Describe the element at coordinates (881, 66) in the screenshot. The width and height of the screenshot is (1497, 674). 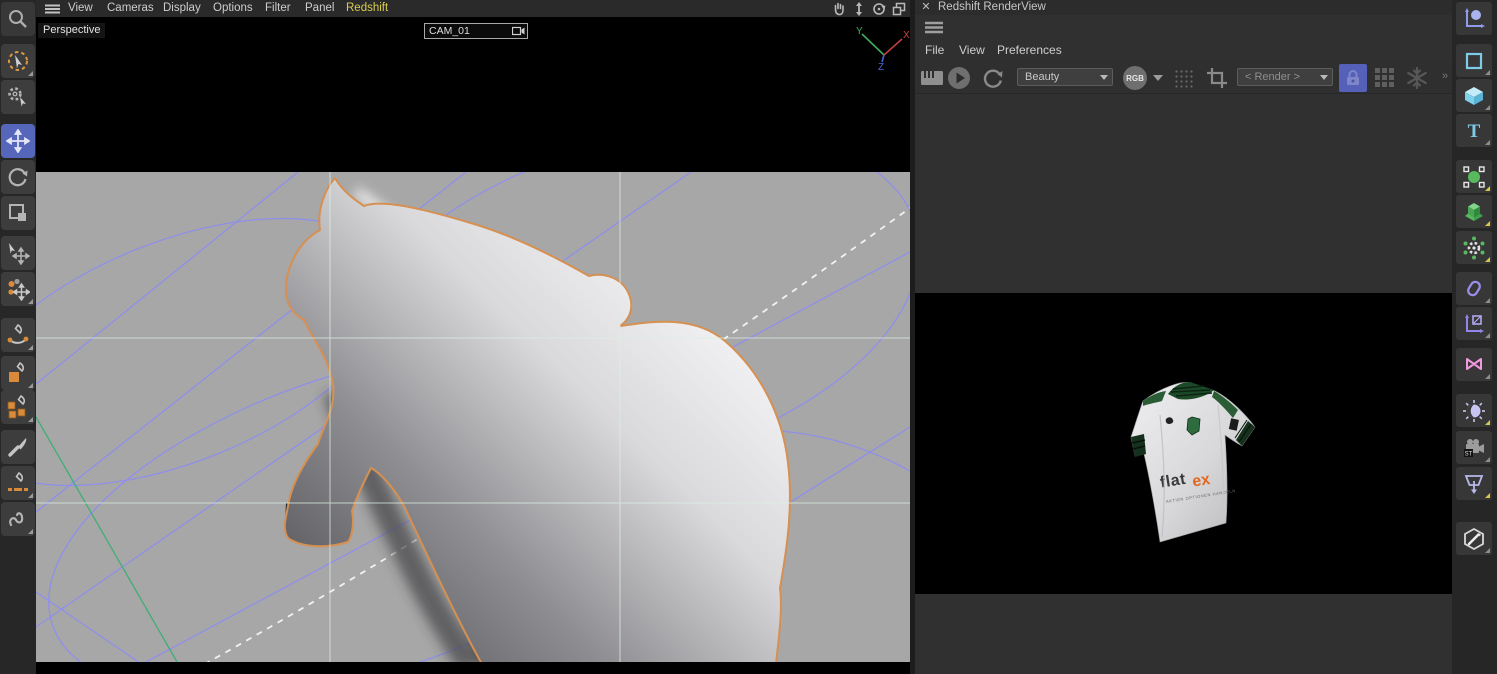
I see `axis-z-label: Z` at that location.